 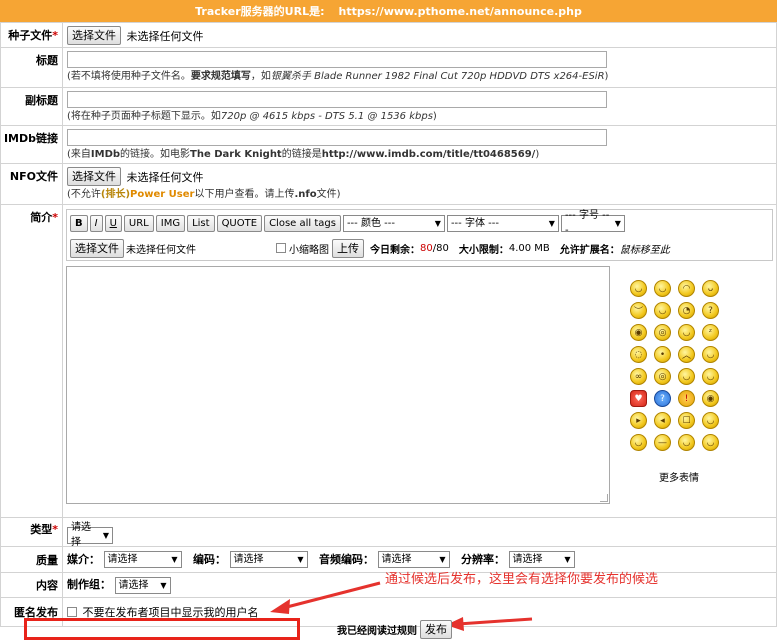 I want to click on smiley-icon: ◌, so click(x=638, y=354).